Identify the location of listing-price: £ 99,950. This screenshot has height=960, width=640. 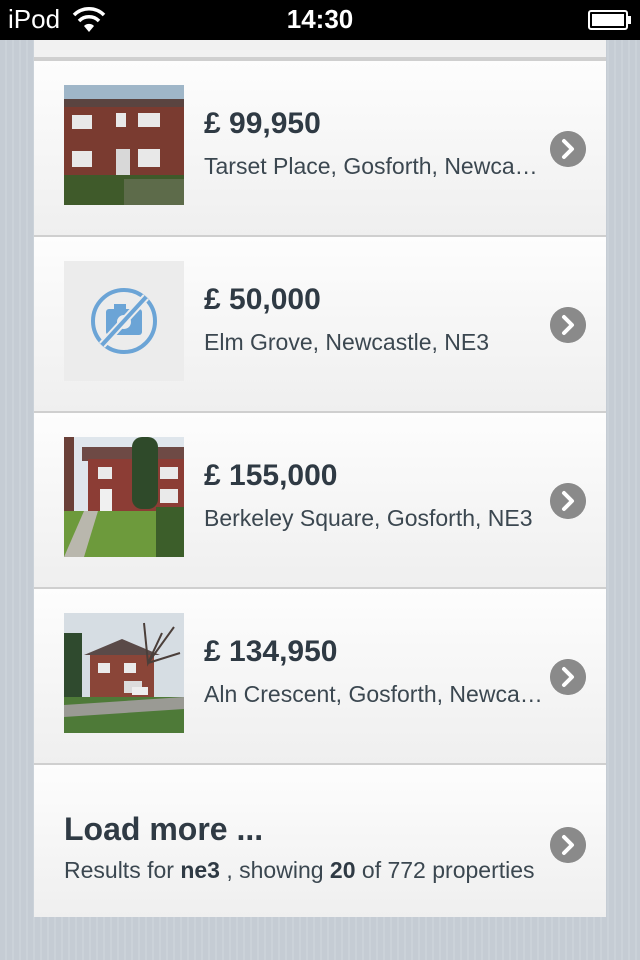
(262, 123).